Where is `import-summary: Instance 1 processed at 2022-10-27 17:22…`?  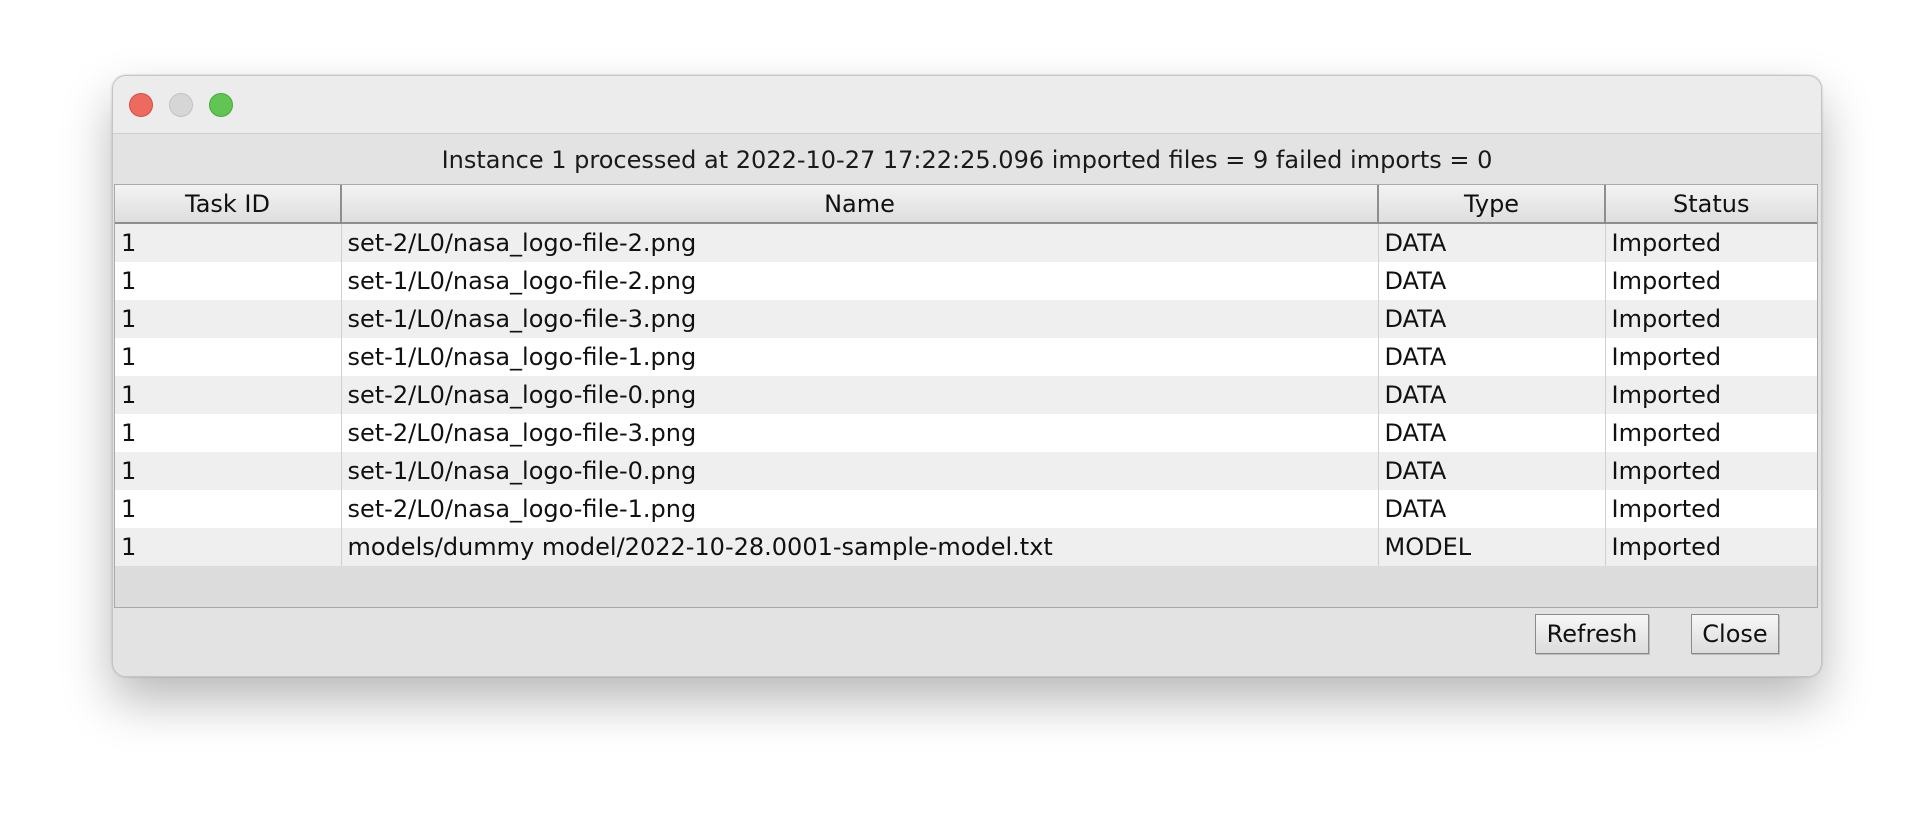 import-summary: Instance 1 processed at 2022-10-27 17:22… is located at coordinates (967, 160).